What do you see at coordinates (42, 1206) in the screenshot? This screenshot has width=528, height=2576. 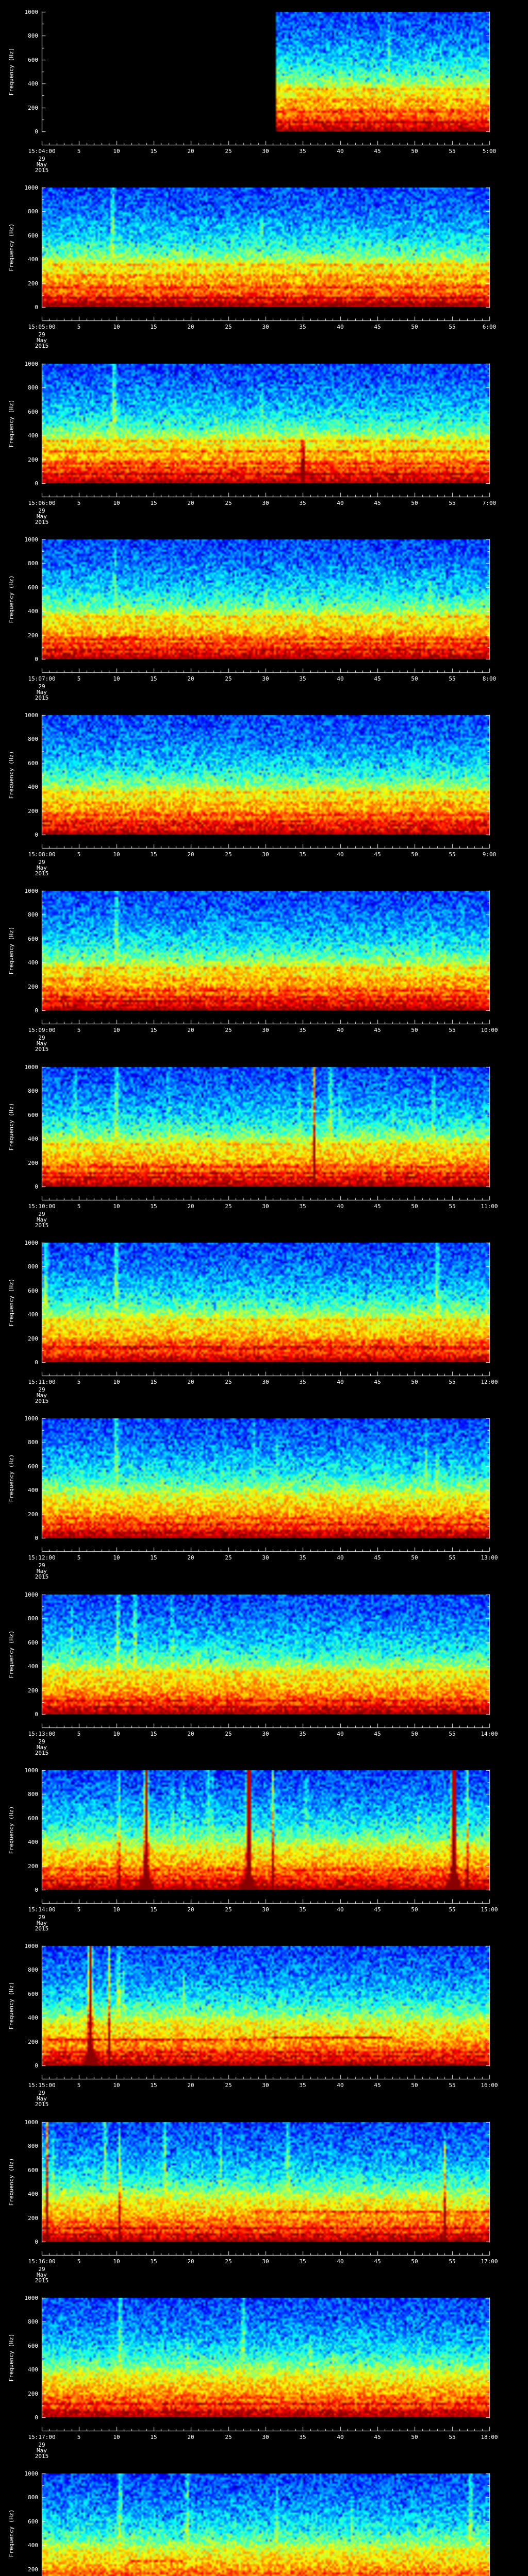 I see `x-axis-start-time: 15:10:00` at bounding box center [42, 1206].